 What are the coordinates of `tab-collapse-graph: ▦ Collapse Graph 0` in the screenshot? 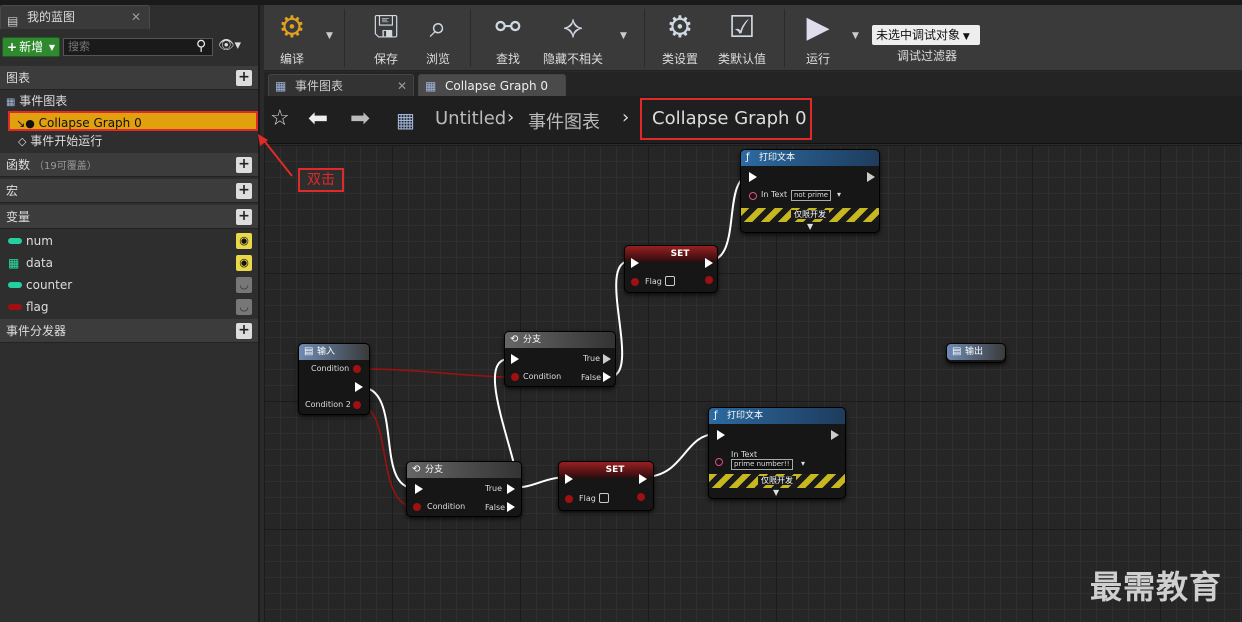 It's located at (492, 85).